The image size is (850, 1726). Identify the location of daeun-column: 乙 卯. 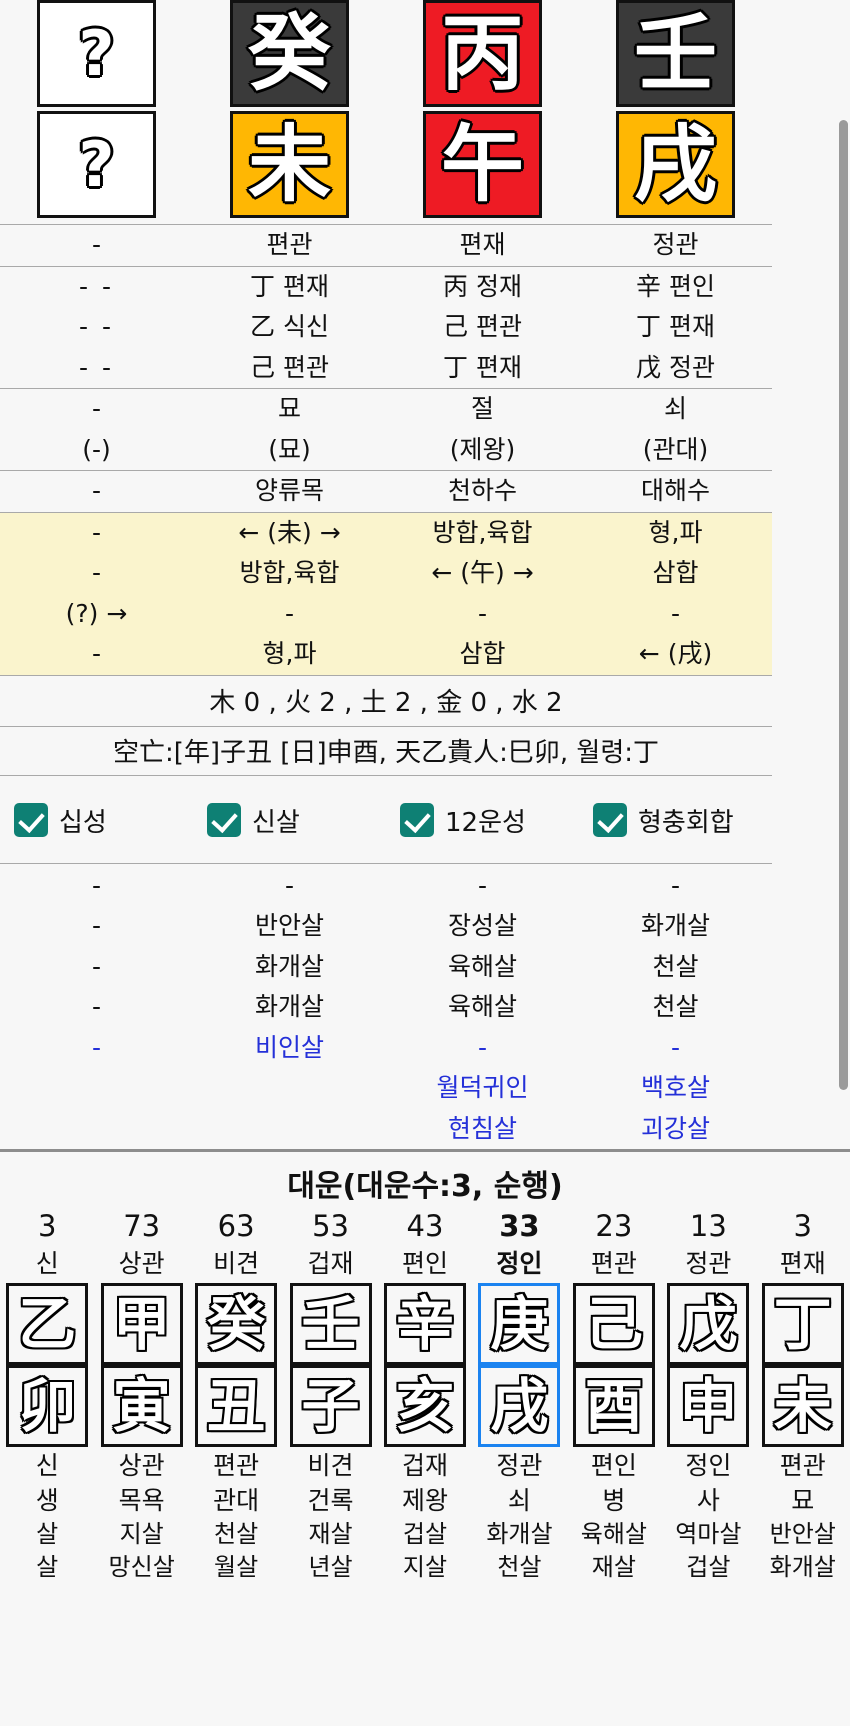
(47, 1365).